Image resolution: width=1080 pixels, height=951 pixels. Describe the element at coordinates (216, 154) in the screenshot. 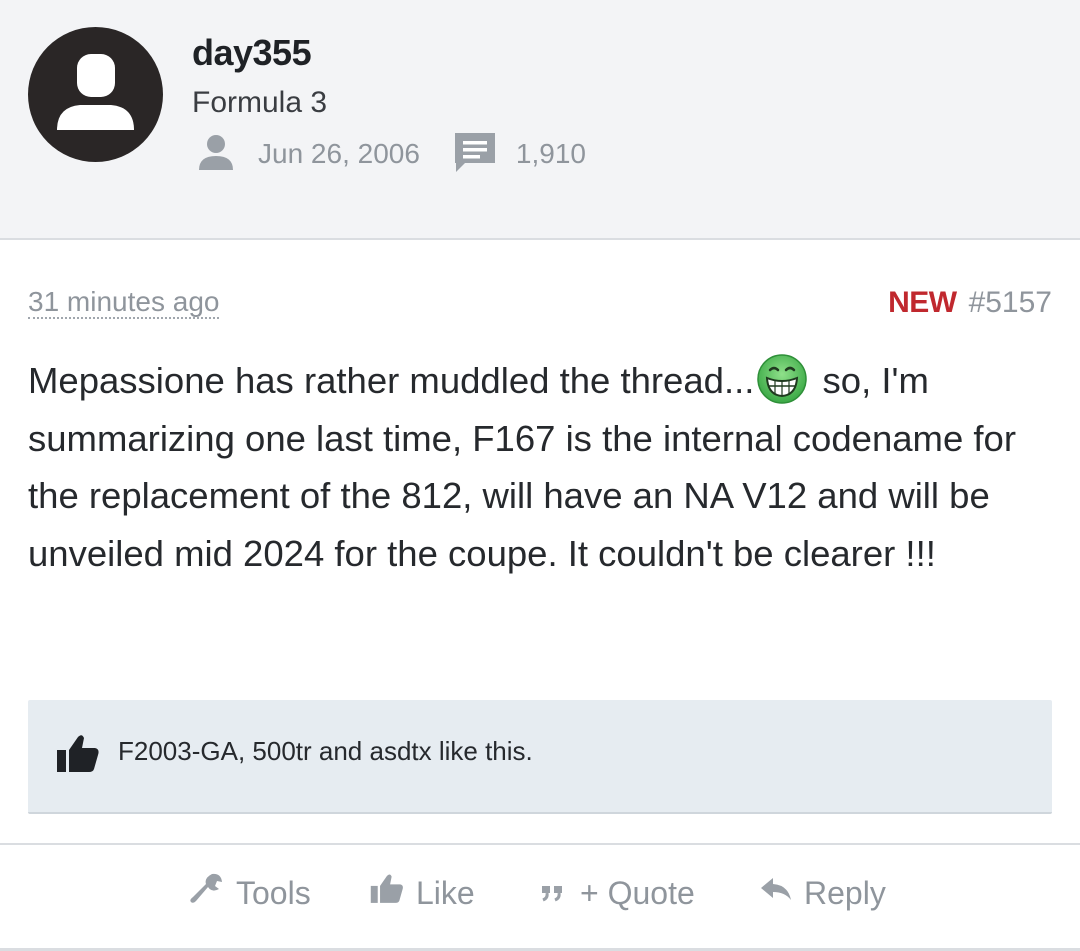

I see `user-icon` at that location.